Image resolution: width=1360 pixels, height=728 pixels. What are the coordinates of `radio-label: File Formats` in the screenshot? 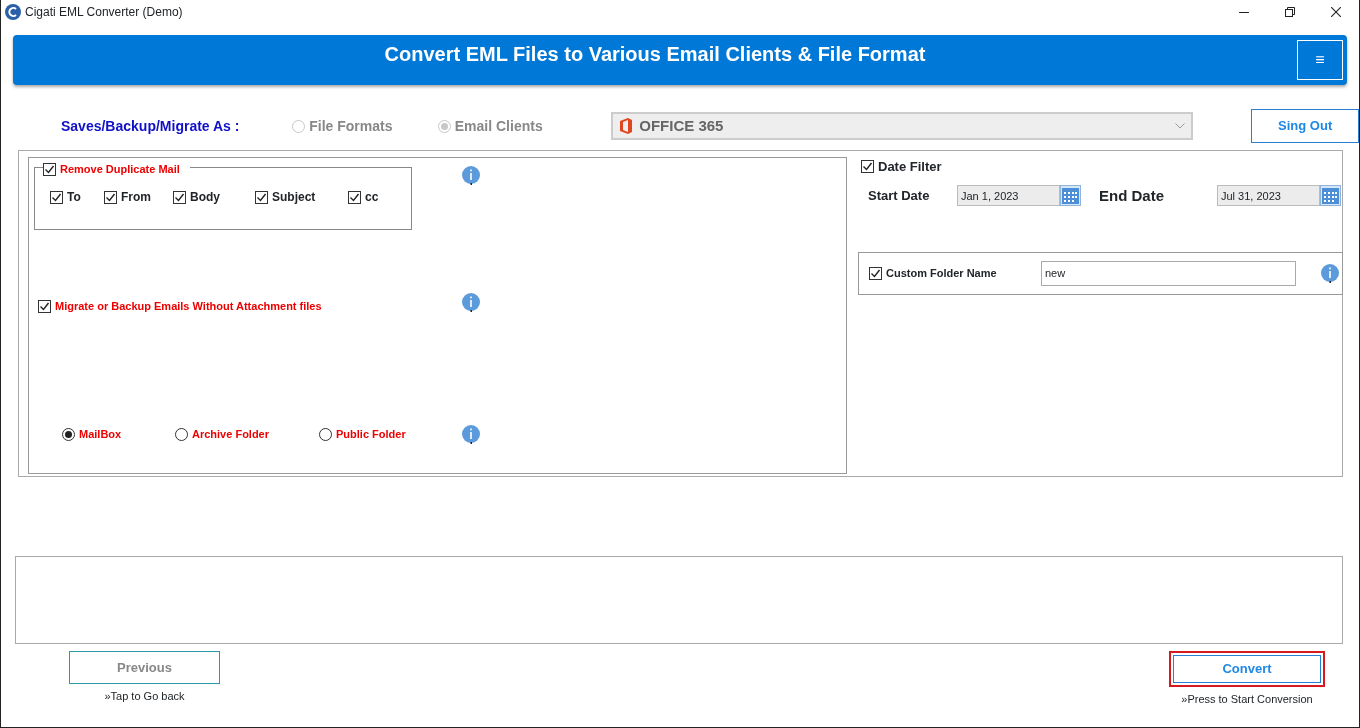 It's located at (351, 126).